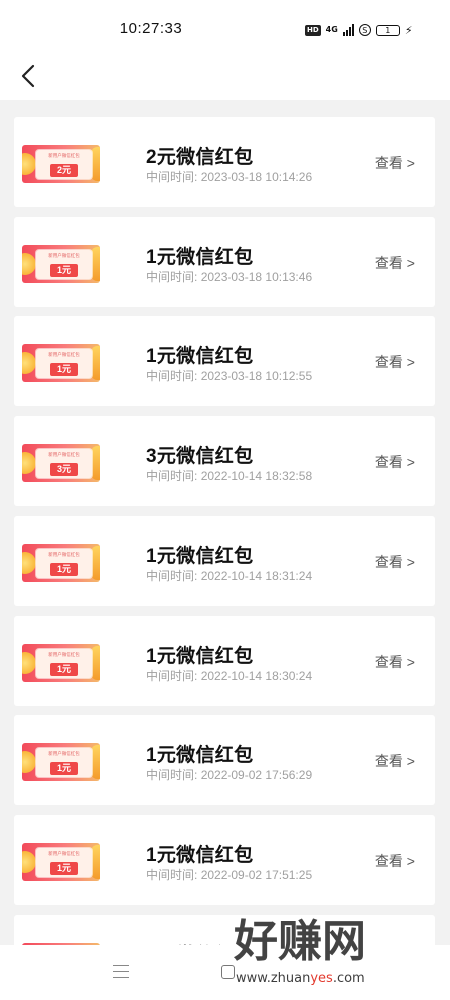 This screenshot has height=1000, width=450. Describe the element at coordinates (225, 80) in the screenshot. I see `nav-bar` at that location.